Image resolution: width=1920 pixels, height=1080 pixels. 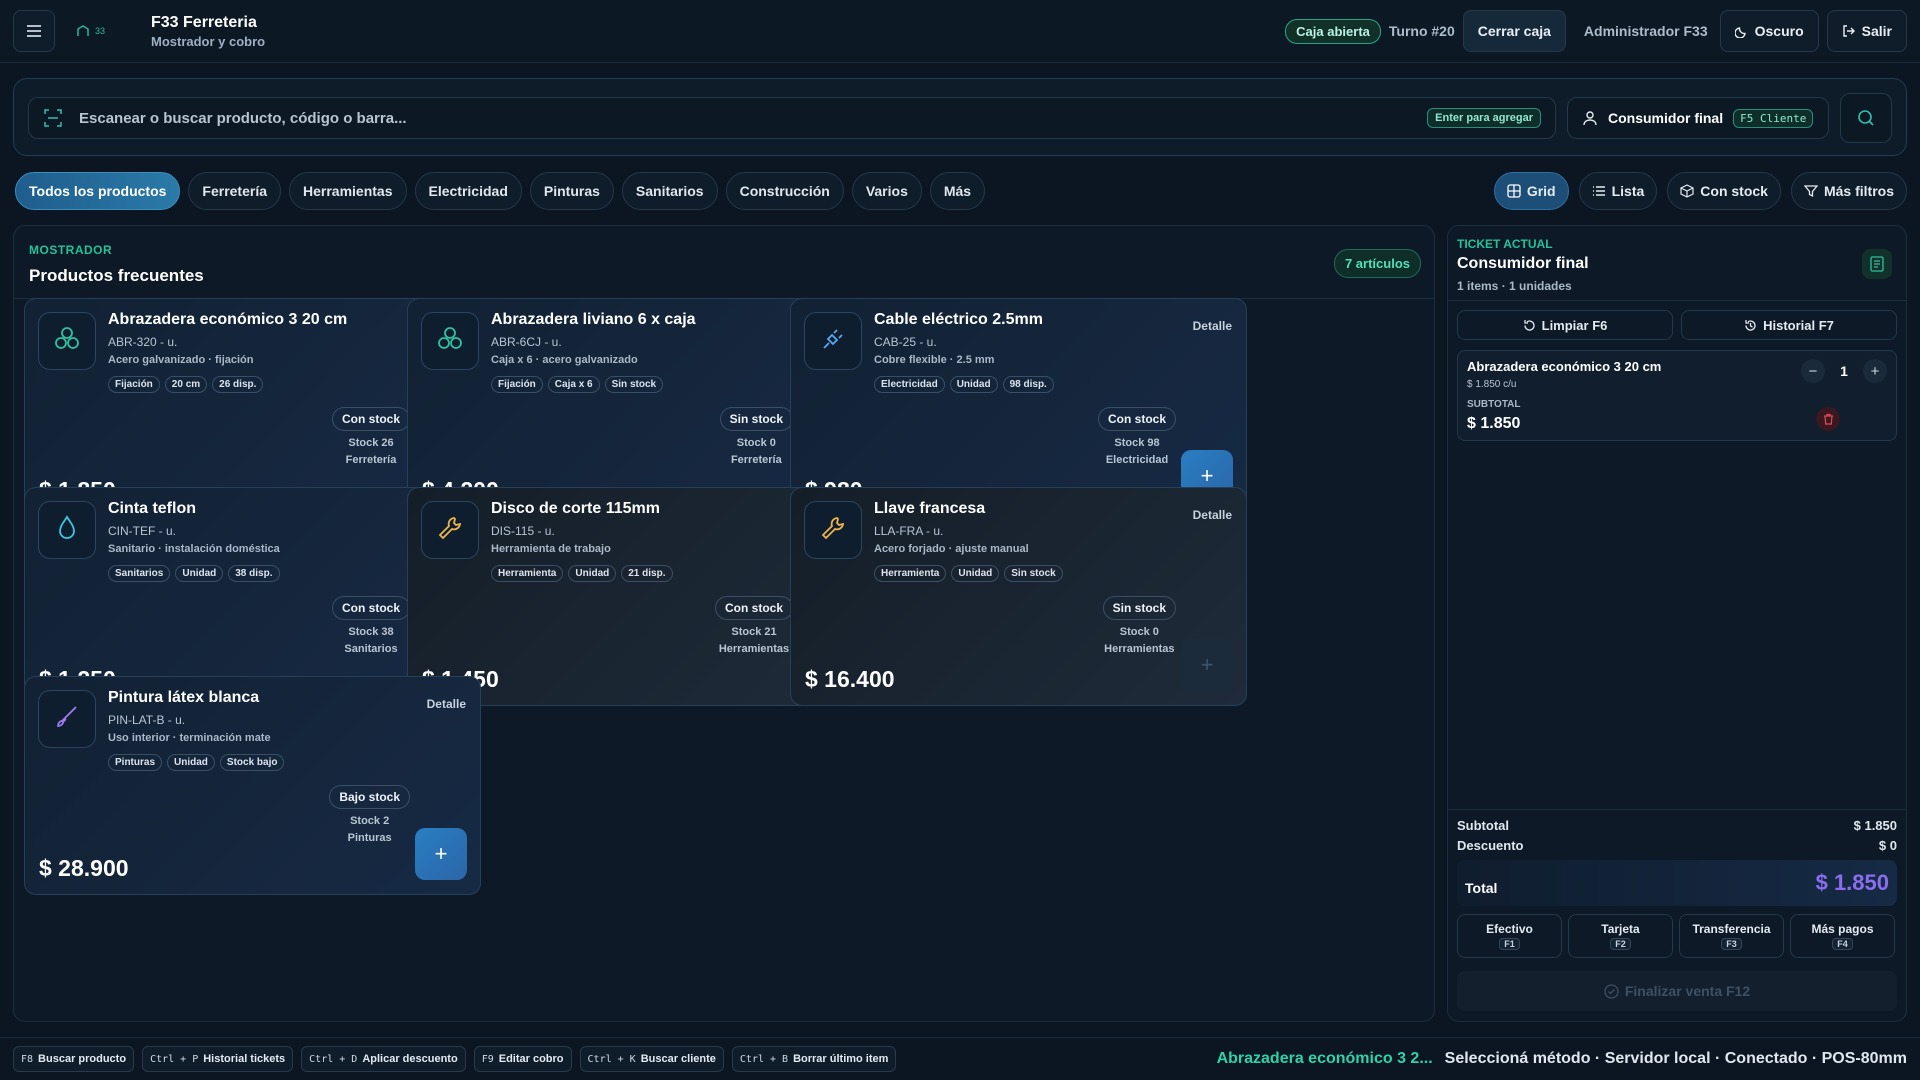 What do you see at coordinates (1828, 419) in the screenshot?
I see `remove-item-button` at bounding box center [1828, 419].